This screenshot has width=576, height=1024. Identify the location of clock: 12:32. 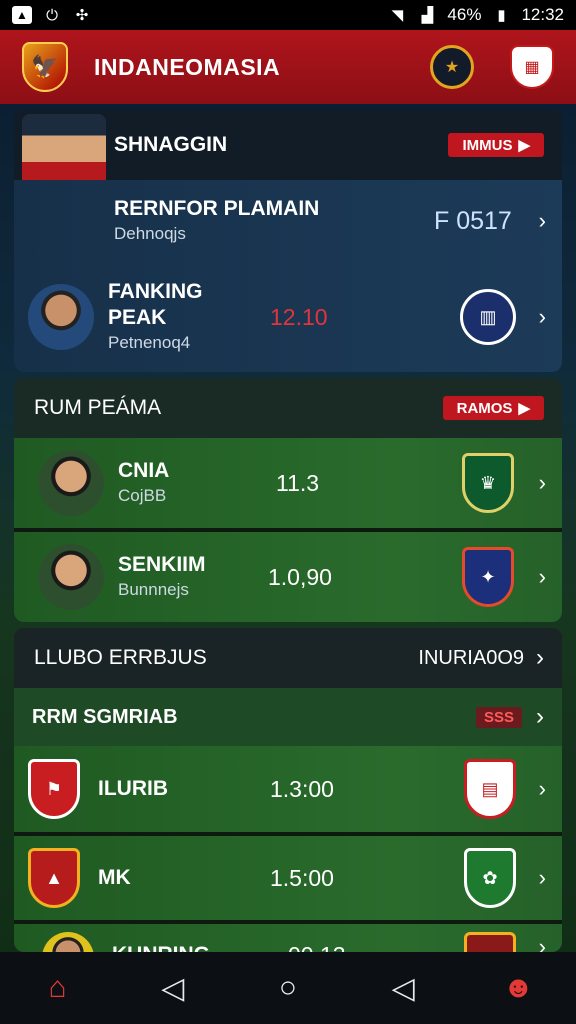
(542, 14).